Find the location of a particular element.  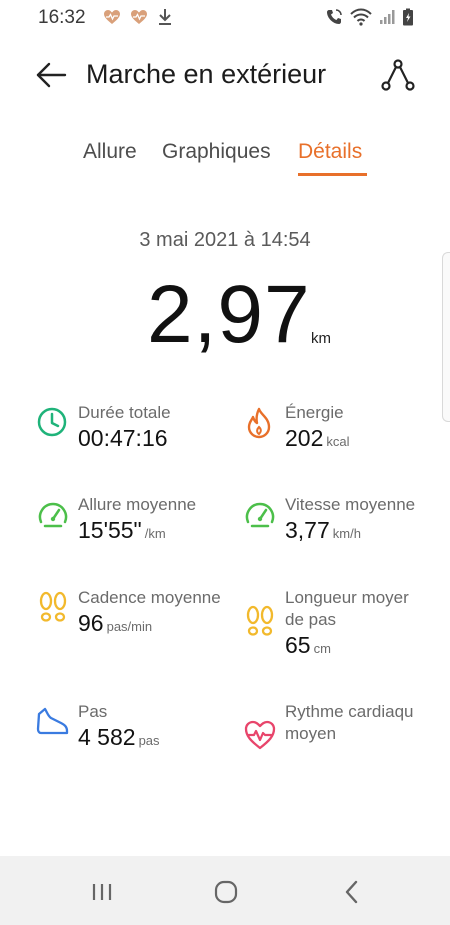

metric-value: 202 kcal is located at coordinates (317, 438).